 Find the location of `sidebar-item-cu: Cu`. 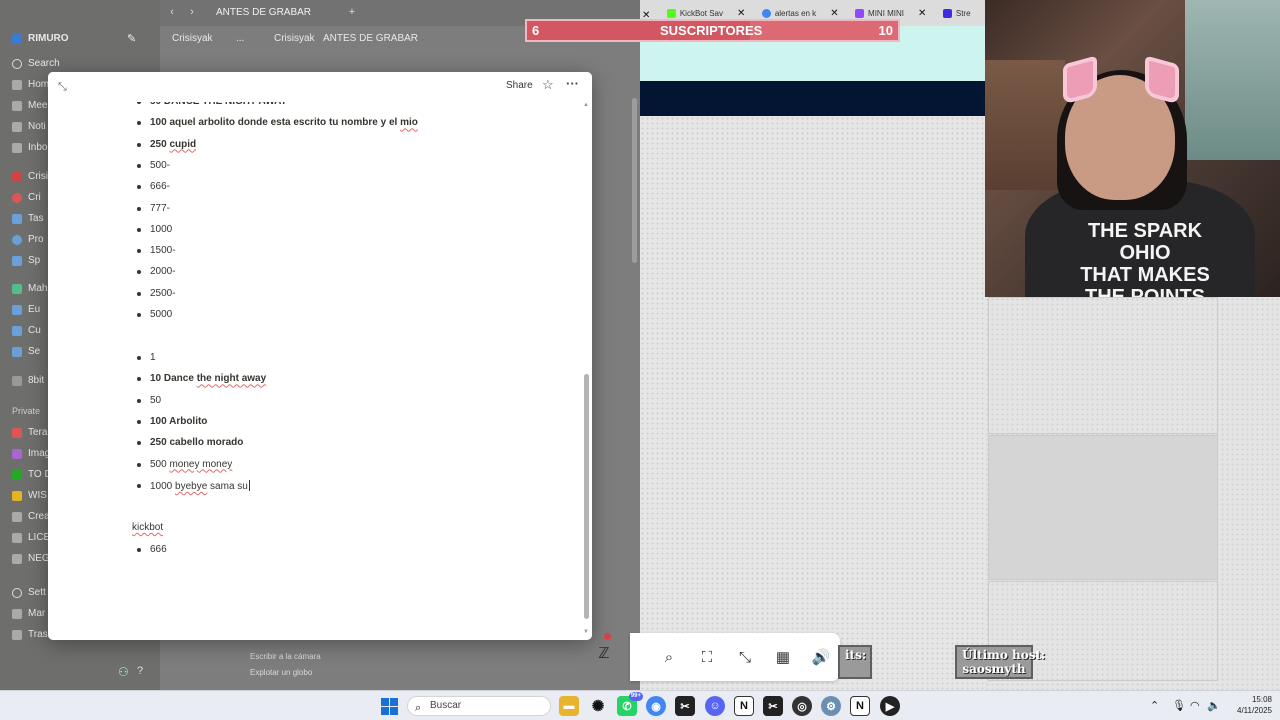

sidebar-item-cu: Cu is located at coordinates (26, 330).